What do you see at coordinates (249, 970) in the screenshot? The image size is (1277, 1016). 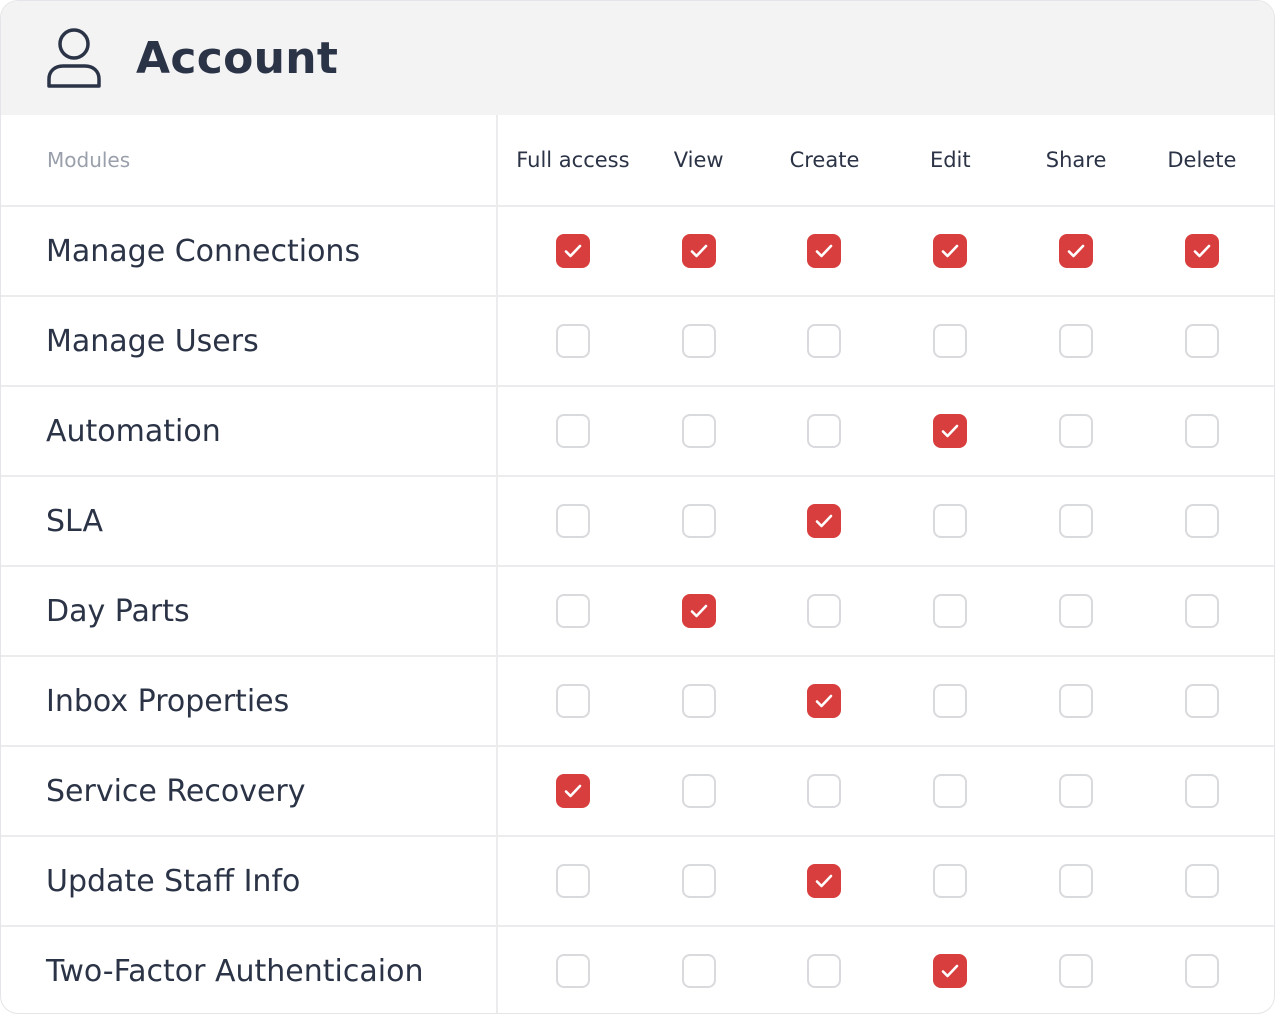 I see `module-name: Two-Factor Authenticaion` at bounding box center [249, 970].